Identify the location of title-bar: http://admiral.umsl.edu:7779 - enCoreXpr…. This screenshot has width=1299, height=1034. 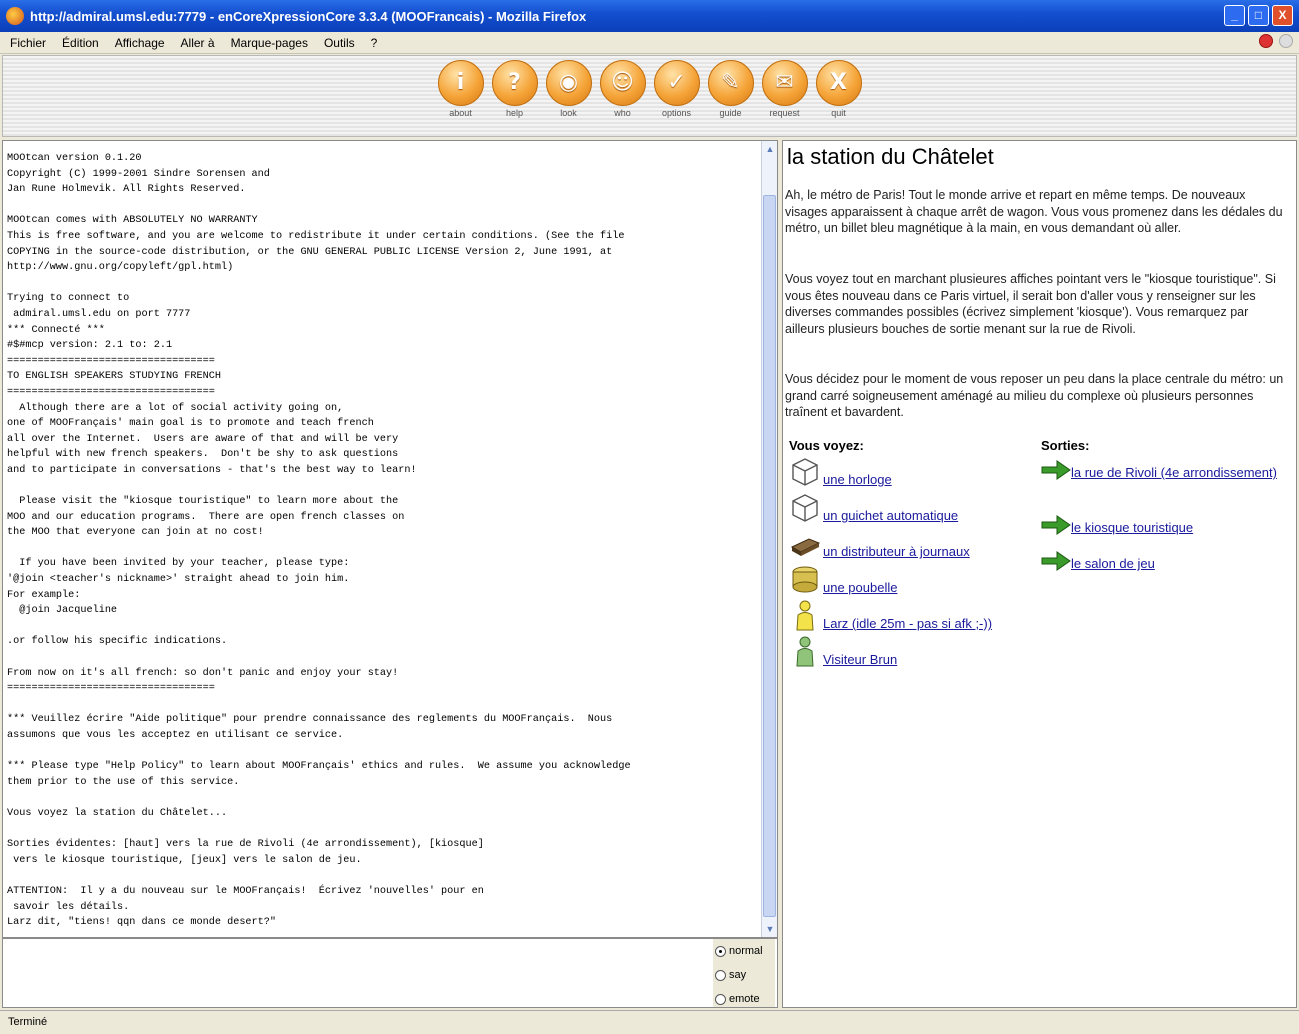
(649, 16).